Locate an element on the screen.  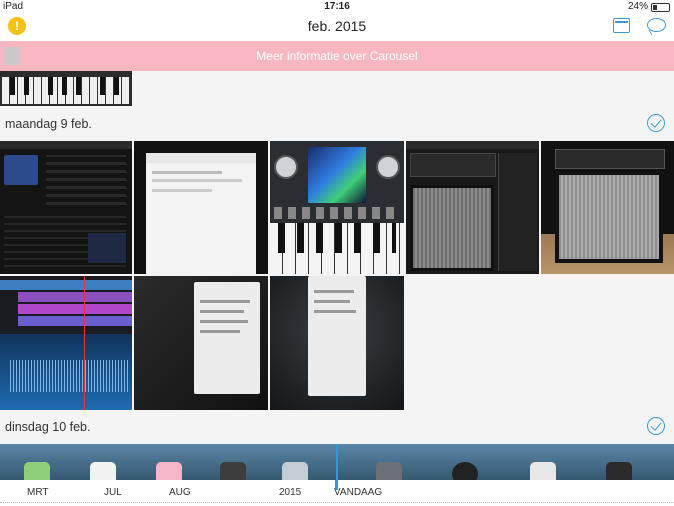
nav-bar: ! feb. 2015 is located at coordinates (337, 27).